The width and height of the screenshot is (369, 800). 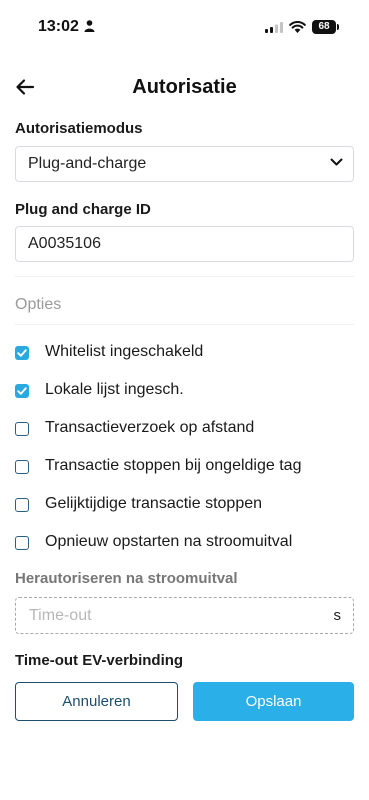 What do you see at coordinates (184, 244) in the screenshot?
I see `plug-charge-id-input: A0035106` at bounding box center [184, 244].